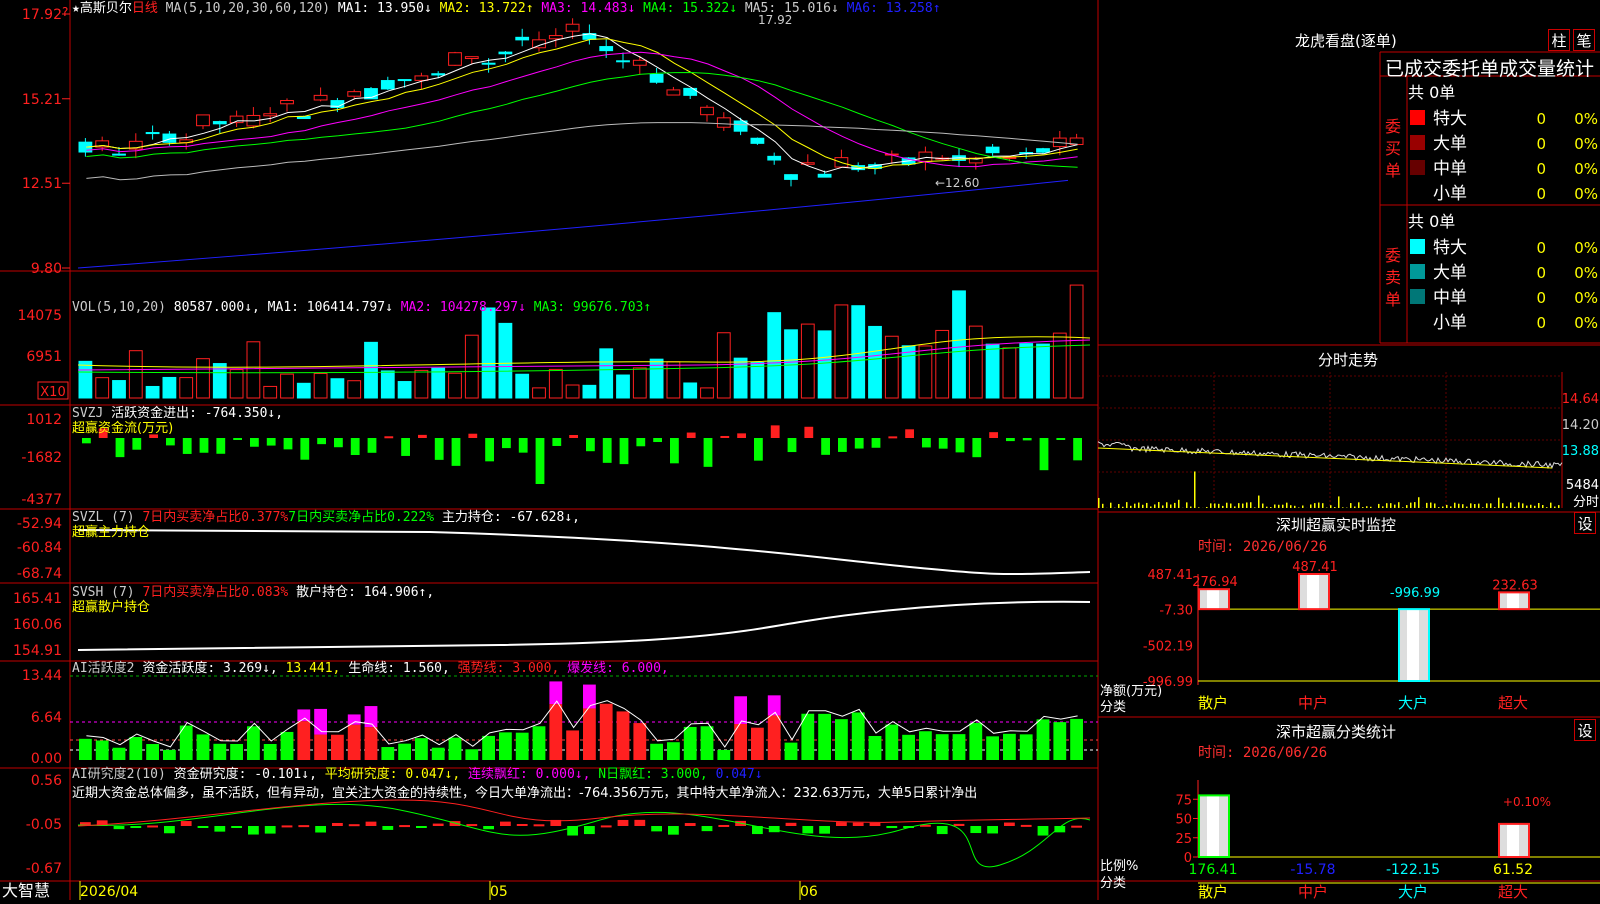 The image size is (1600, 904). What do you see at coordinates (361, 592) in the screenshot?
I see `svsh-header-part: 散户持仓: 164.906↑,` at bounding box center [361, 592].